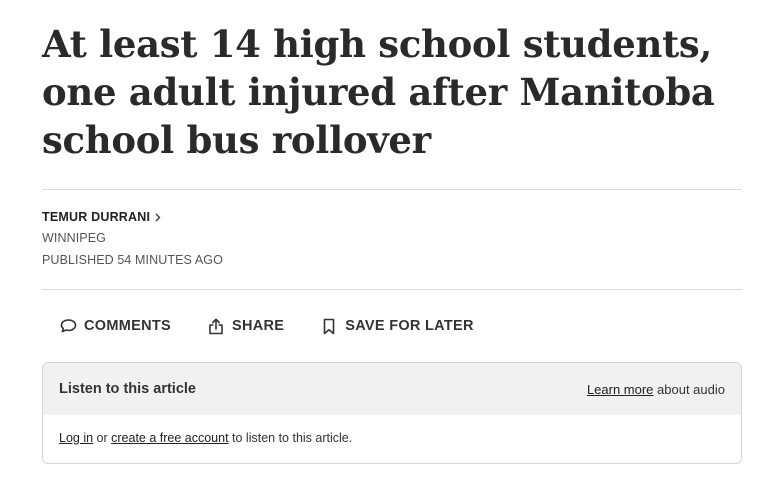  Describe the element at coordinates (127, 326) in the screenshot. I see `comments-label: COMMENTS` at that location.